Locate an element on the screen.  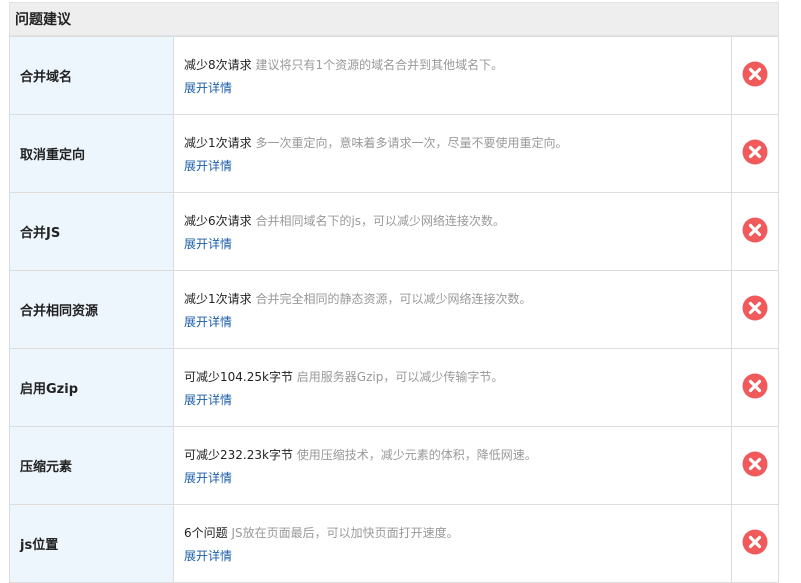
rule-description: 减少1次请求 多一次重定向，意味着多请求一次，尽量不要使用重定向。 展开详情 is located at coordinates (452, 153).